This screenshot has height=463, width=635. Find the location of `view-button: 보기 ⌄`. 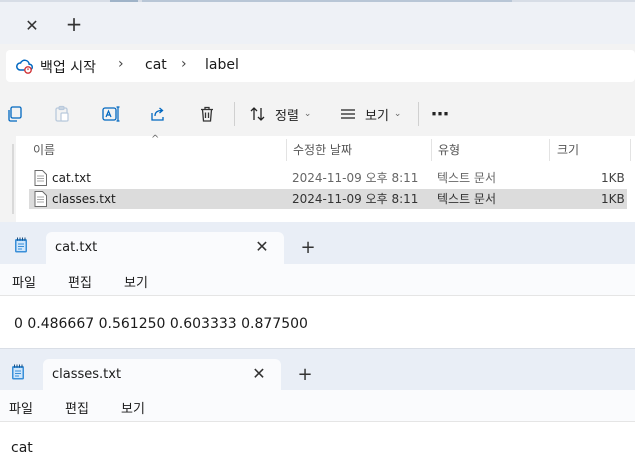

view-button: 보기 ⌄ is located at coordinates (370, 114).